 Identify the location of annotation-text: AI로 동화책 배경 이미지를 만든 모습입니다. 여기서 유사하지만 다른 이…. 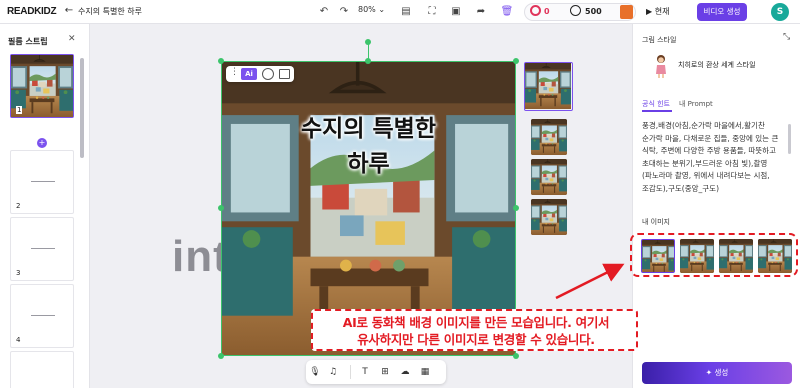
(476, 331).